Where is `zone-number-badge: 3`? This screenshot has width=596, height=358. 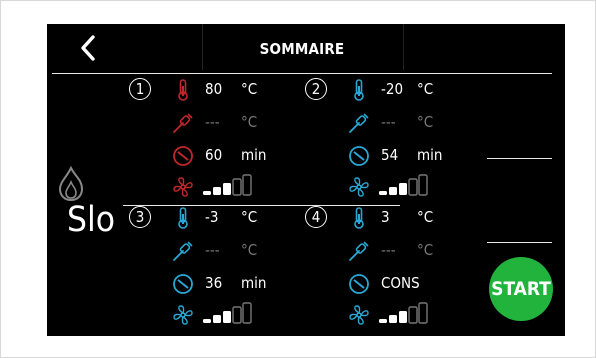
zone-number-badge: 3 is located at coordinates (140, 217).